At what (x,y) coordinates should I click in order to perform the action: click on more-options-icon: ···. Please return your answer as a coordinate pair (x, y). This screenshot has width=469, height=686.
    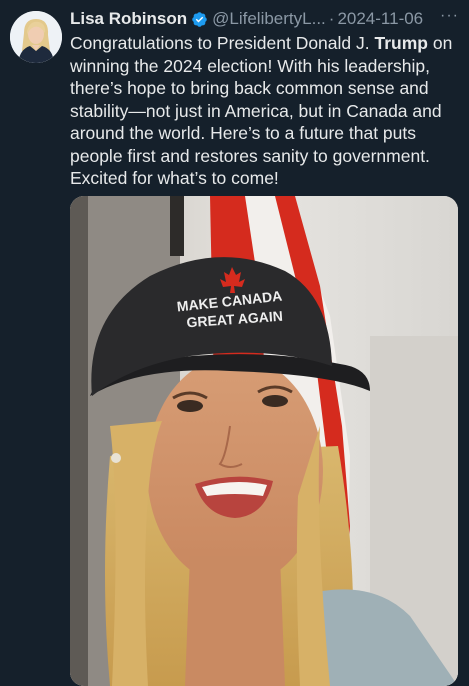
    Looking at the image, I should click on (449, 16).